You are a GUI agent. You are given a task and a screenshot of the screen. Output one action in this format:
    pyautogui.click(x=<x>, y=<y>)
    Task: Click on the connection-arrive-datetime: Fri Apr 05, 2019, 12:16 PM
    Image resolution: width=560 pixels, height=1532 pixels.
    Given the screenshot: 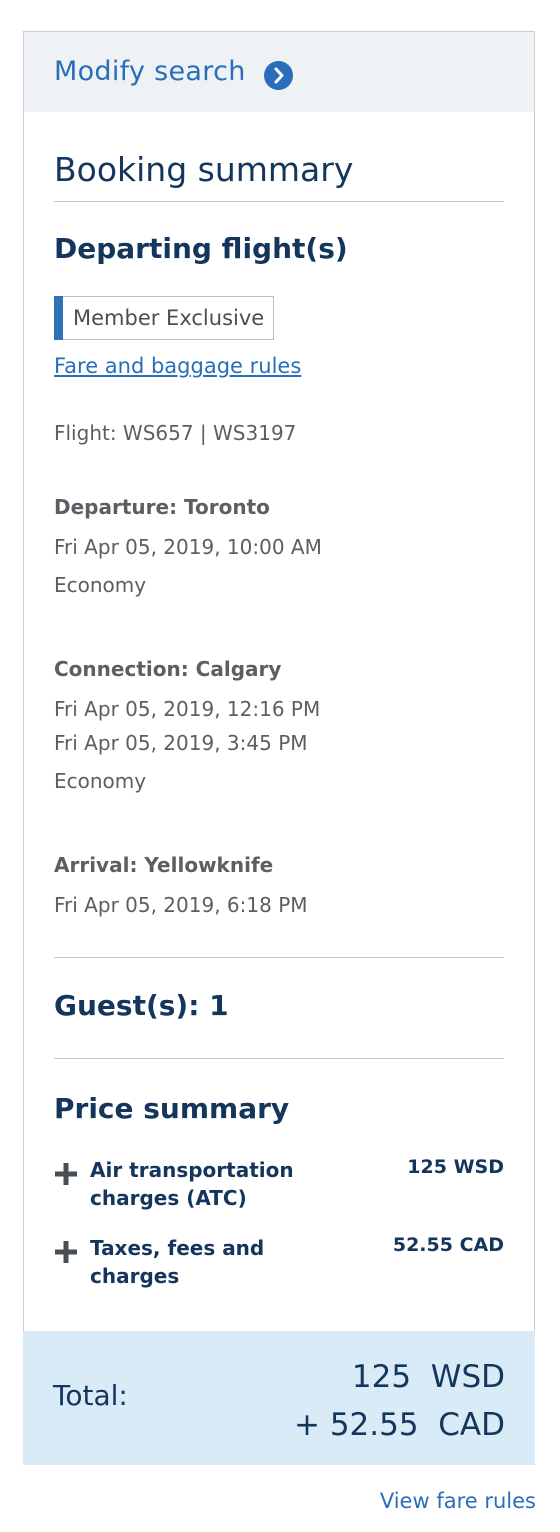 What is the action you would take?
    pyautogui.click(x=187, y=709)
    